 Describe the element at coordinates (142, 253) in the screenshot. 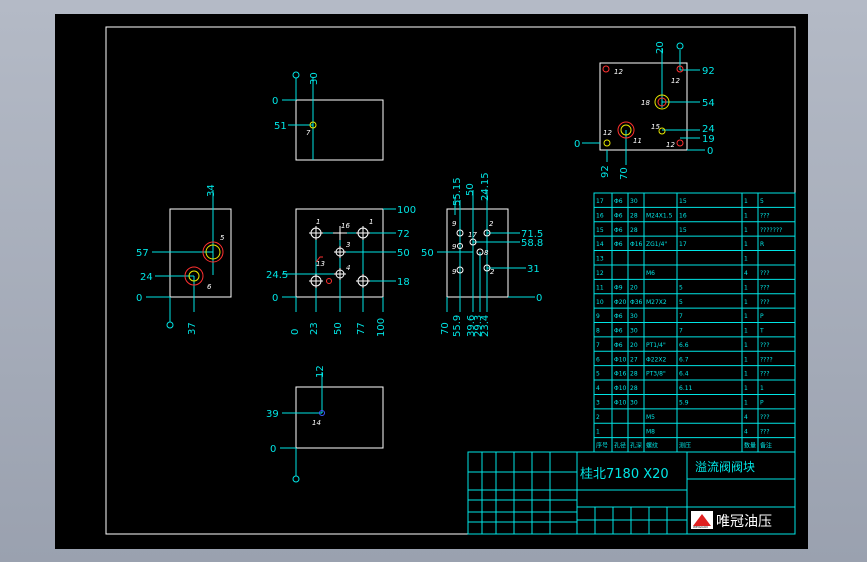

I see `dim-label: 57` at that location.